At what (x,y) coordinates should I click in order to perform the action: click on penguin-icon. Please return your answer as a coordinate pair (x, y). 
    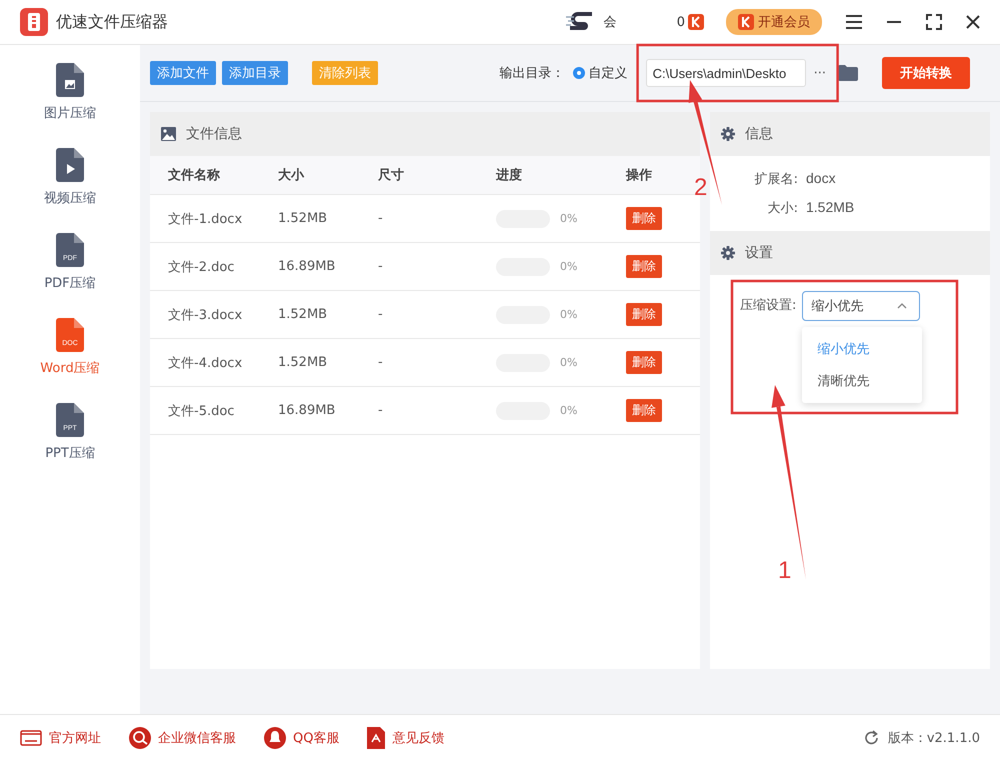
    Looking at the image, I should click on (275, 737).